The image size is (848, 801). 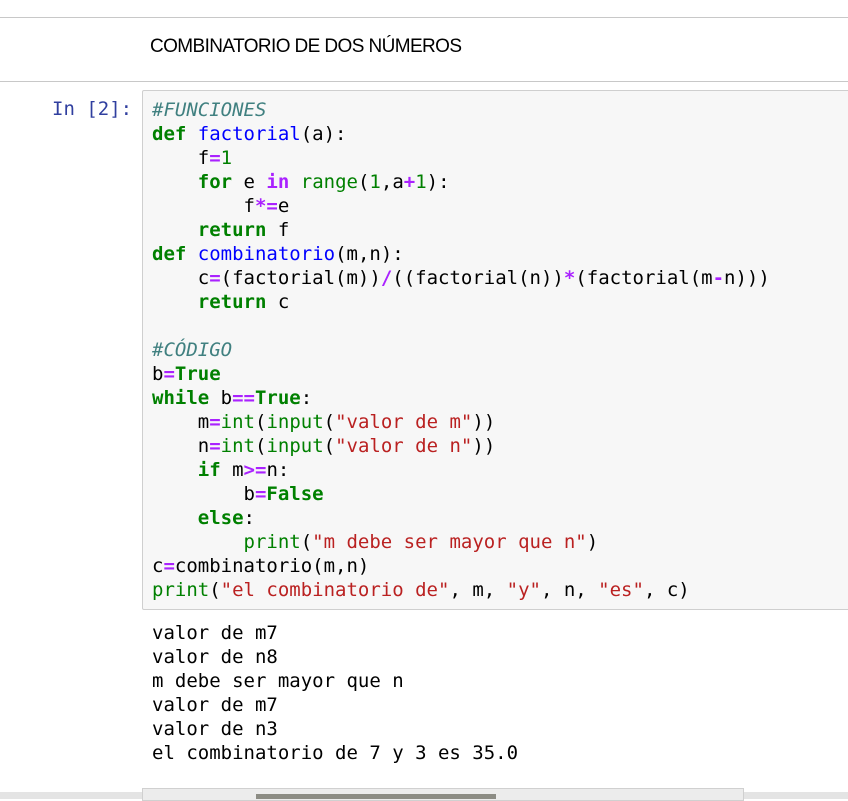 I want to click on code-token: combinatorio(m,n), so click(x=272, y=566).